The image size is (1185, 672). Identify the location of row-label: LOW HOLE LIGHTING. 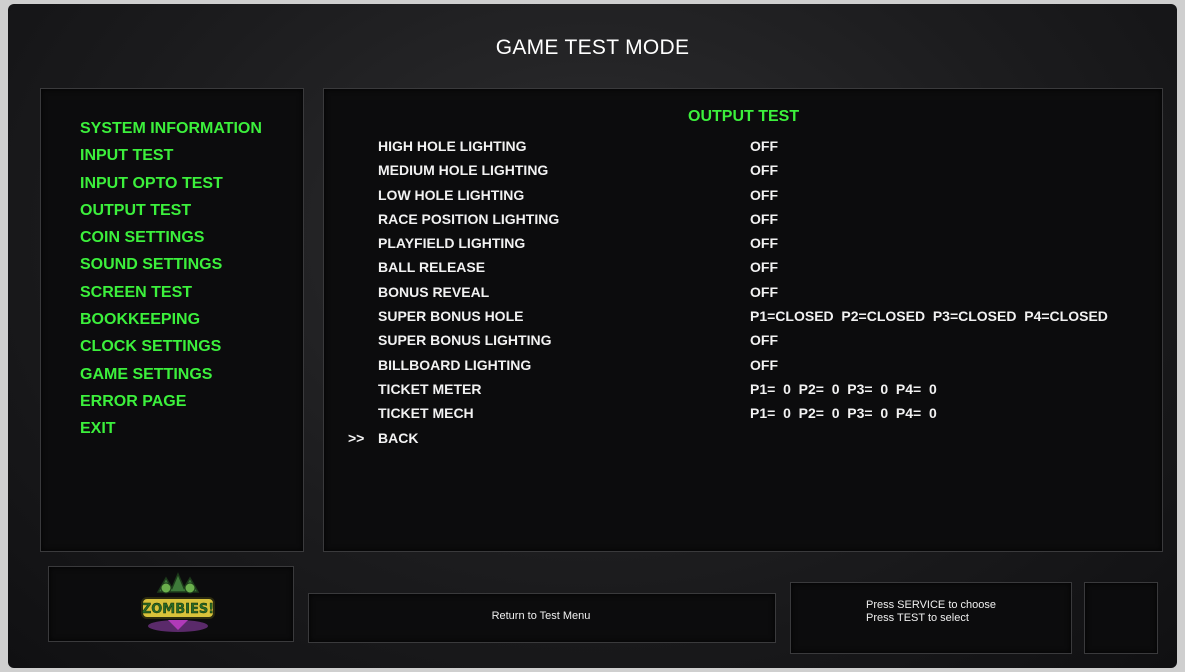
(451, 194).